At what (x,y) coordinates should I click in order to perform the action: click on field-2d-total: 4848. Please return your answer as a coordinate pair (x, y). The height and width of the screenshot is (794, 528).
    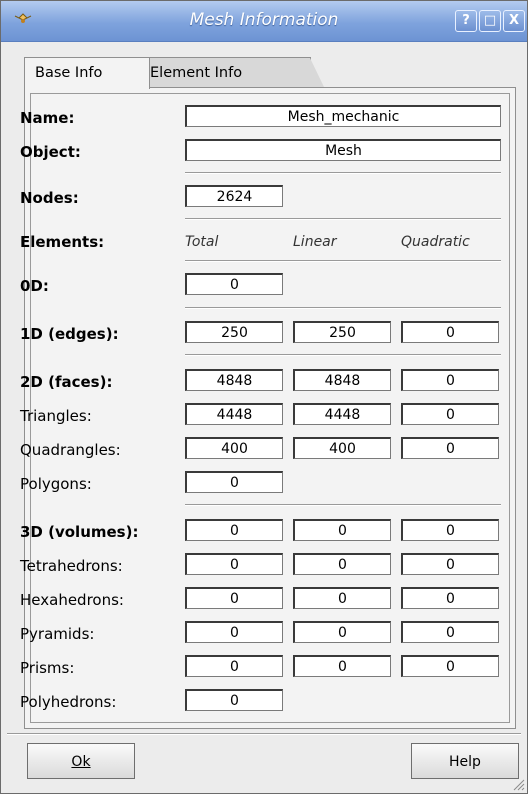
    Looking at the image, I should click on (234, 380).